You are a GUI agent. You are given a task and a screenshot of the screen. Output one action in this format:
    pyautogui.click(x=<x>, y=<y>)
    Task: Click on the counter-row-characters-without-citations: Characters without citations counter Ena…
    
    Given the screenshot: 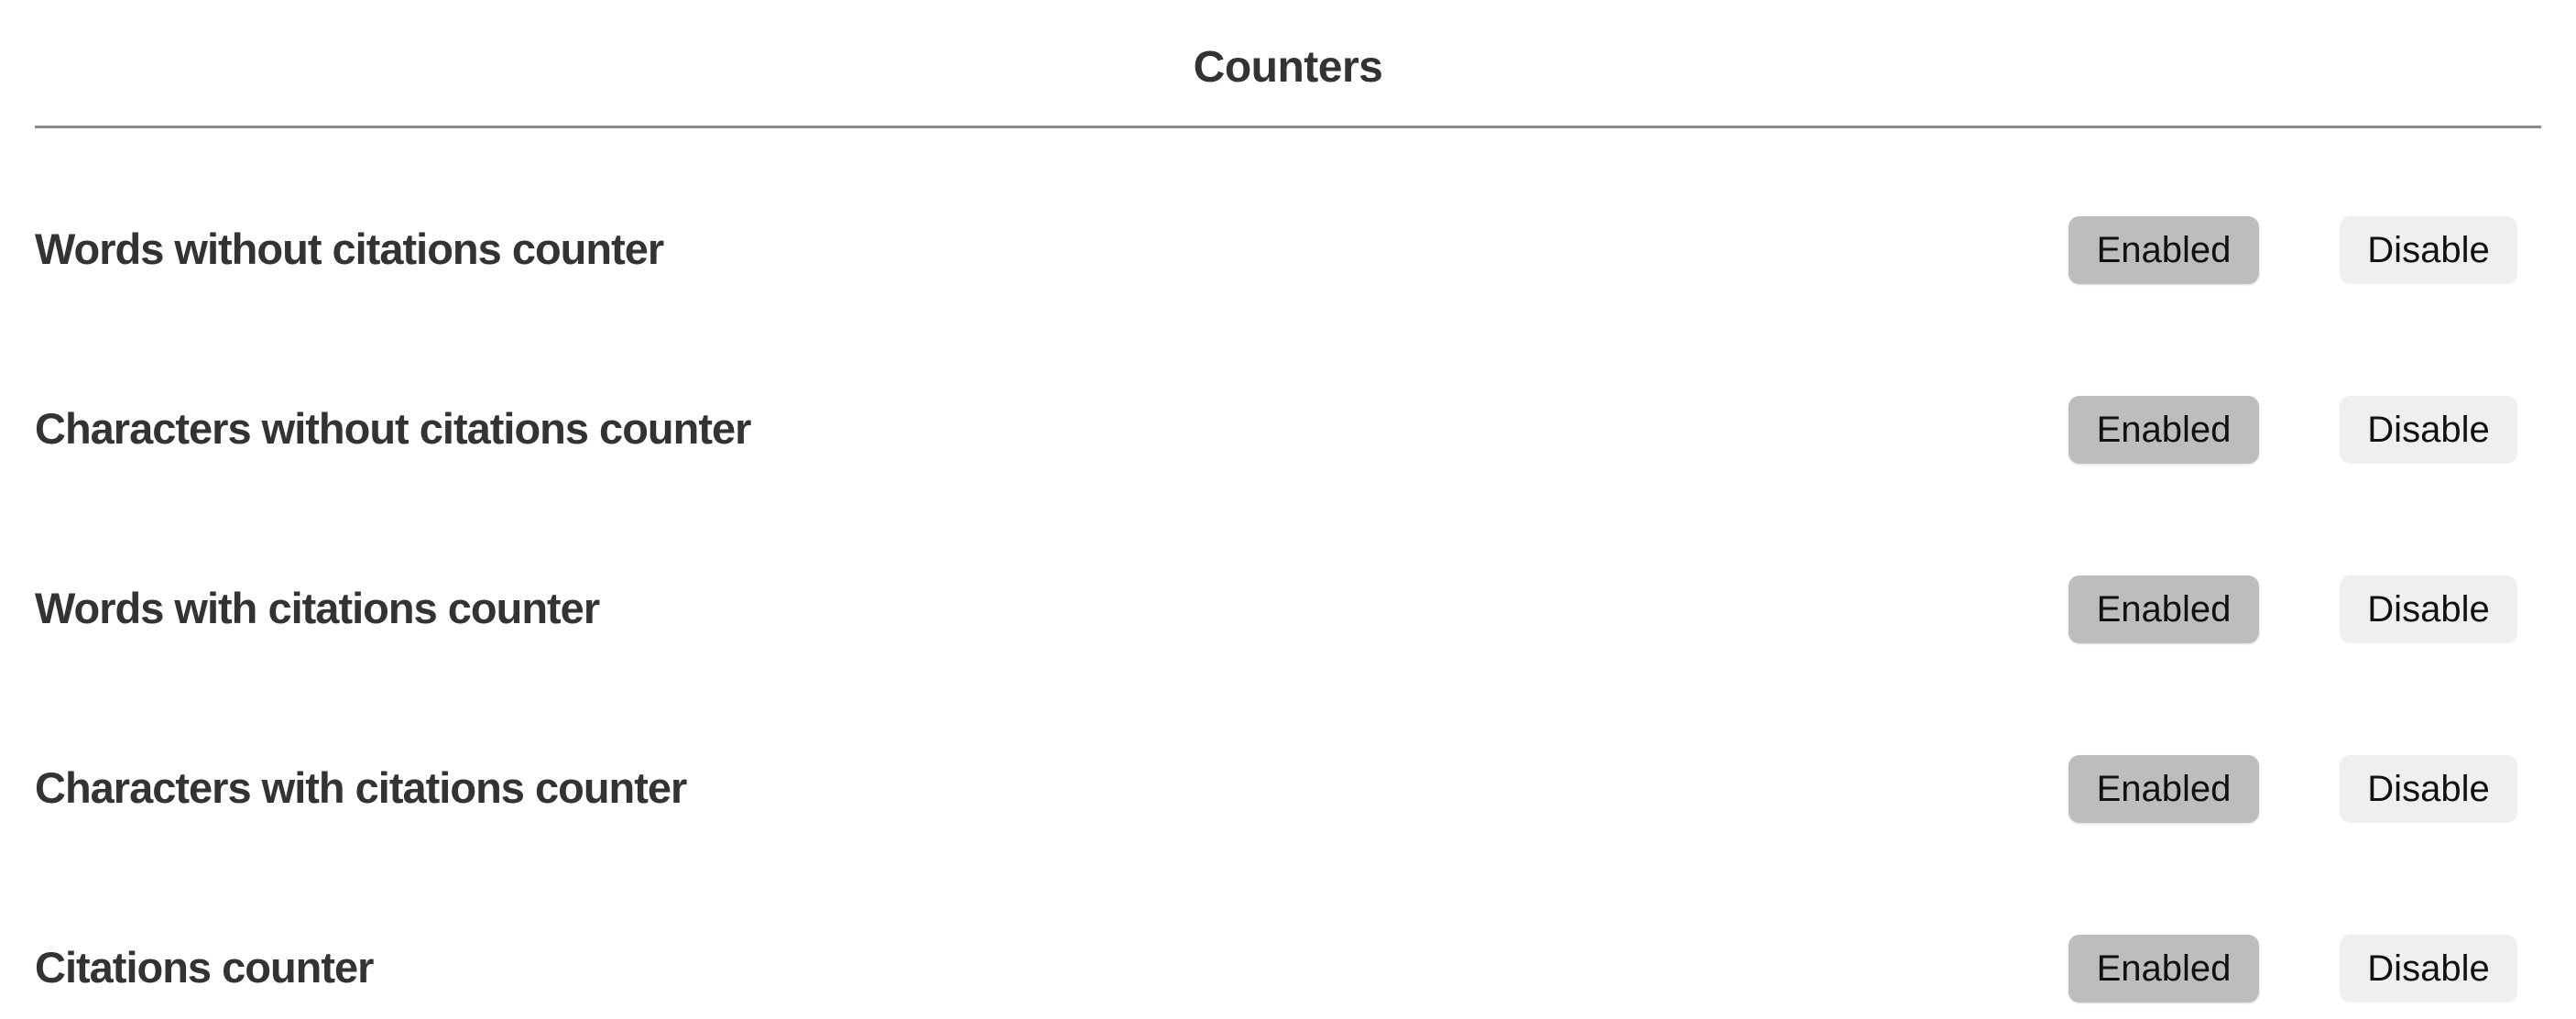 What is the action you would take?
    pyautogui.click(x=1288, y=429)
    